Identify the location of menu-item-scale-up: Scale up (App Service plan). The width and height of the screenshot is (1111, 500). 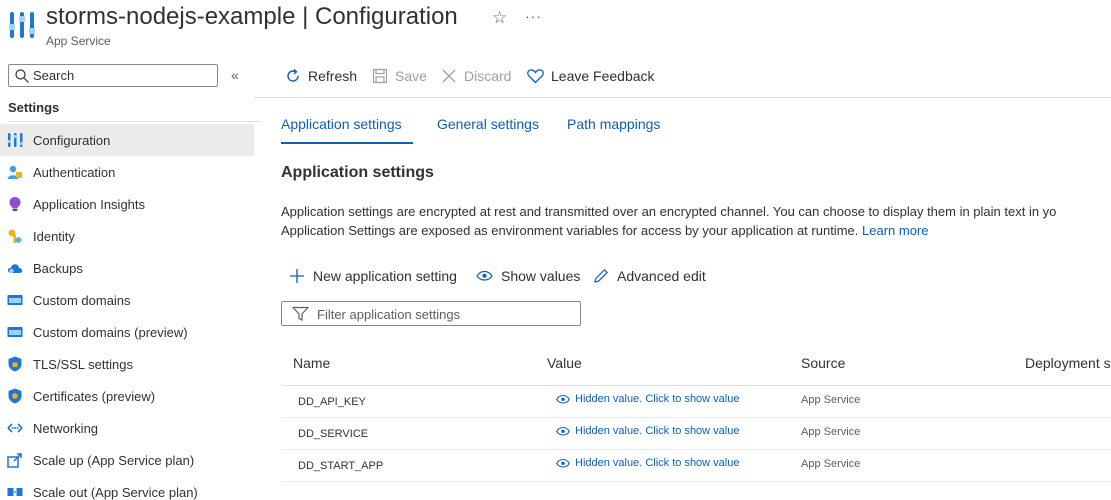
(127, 460).